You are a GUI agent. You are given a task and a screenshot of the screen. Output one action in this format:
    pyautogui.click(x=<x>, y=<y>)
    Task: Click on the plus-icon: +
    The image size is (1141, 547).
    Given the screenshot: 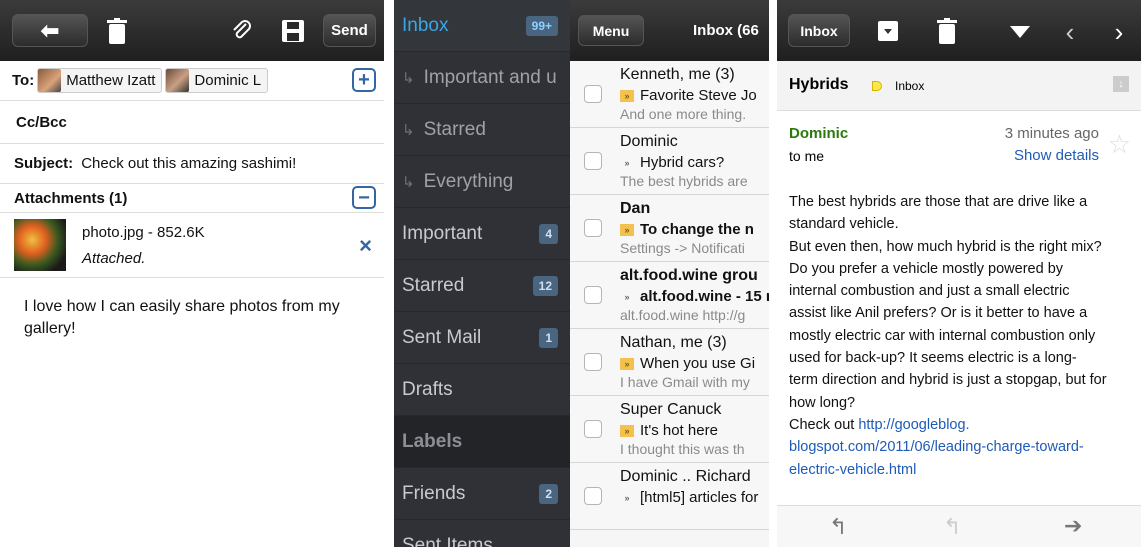 What is the action you would take?
    pyautogui.click(x=364, y=80)
    